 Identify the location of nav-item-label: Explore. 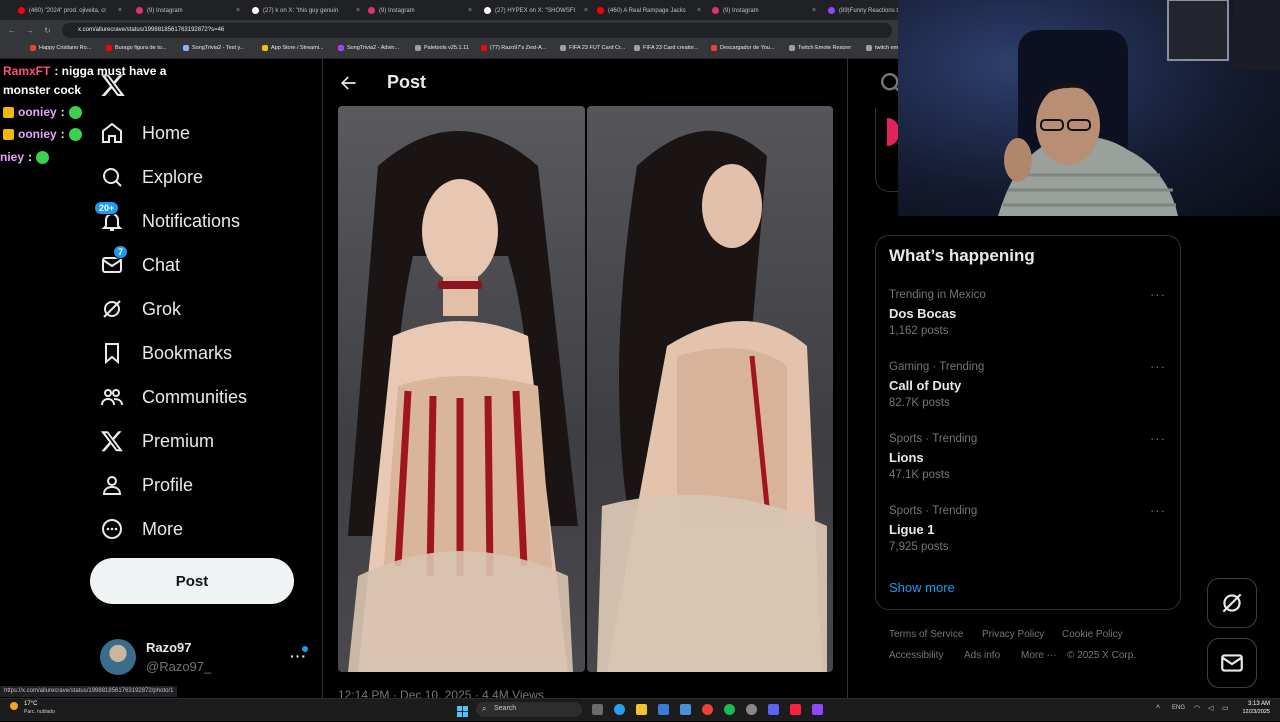
(173, 176).